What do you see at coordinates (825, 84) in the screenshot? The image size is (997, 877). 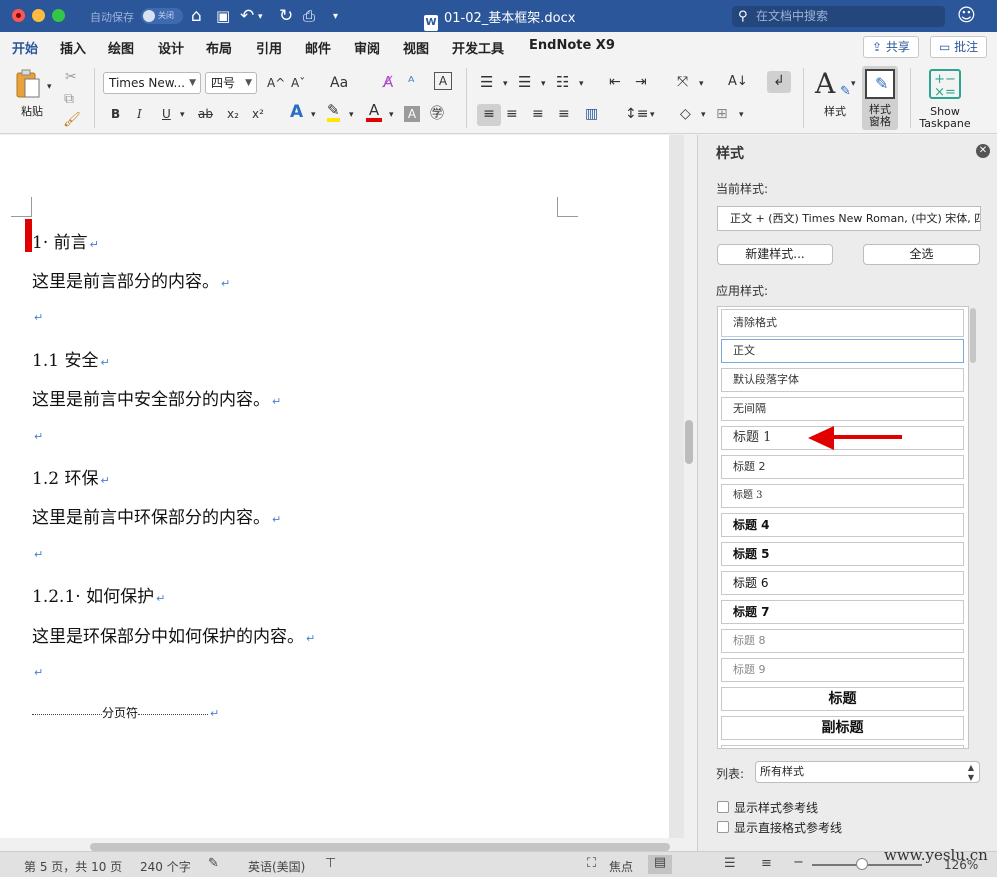 I see `styles-gallery-icon: A` at bounding box center [825, 84].